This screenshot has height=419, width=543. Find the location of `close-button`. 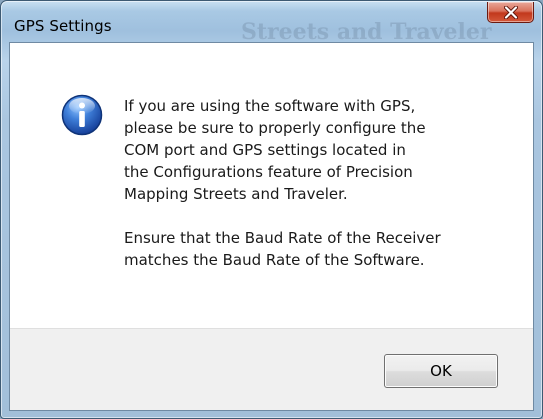

close-button is located at coordinates (510, 12).